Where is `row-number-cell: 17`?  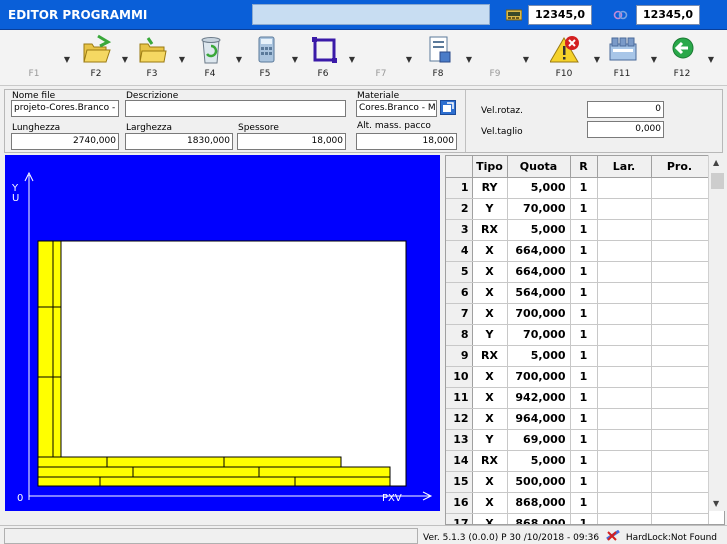
row-number-cell: 17 is located at coordinates (459, 518).